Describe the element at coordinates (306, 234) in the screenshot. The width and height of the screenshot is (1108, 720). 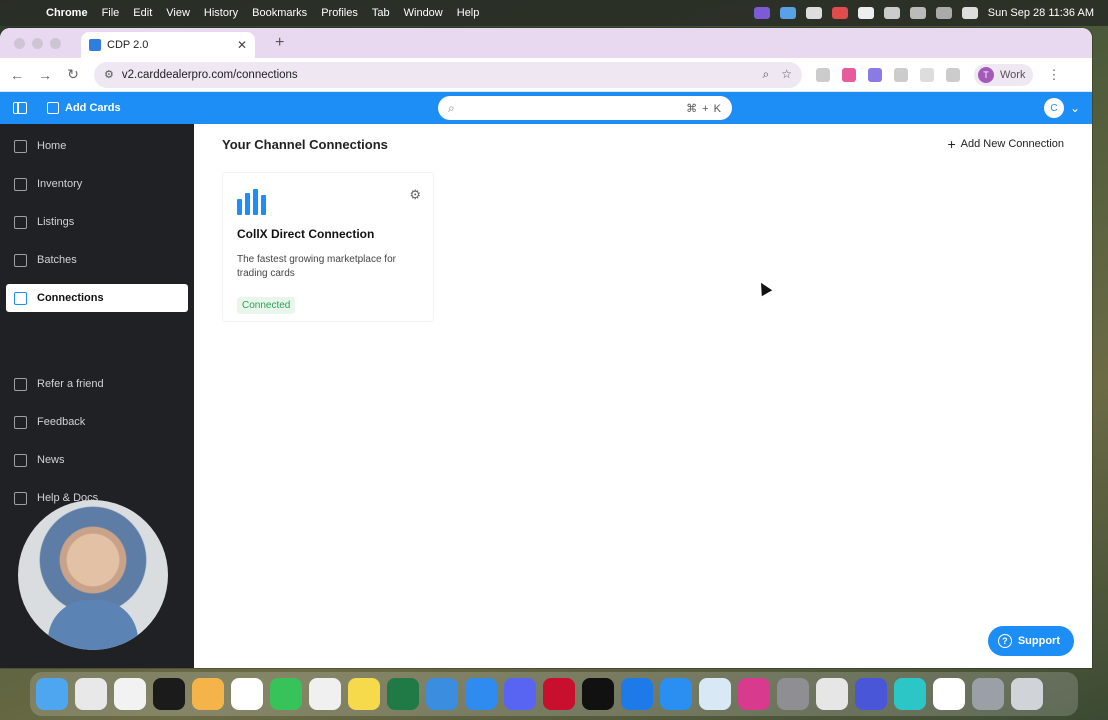
I see `connection-name: CollX Direct Connection` at that location.